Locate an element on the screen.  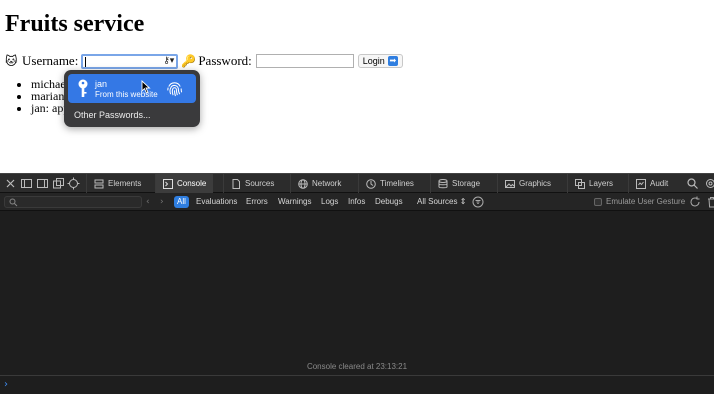
document-icon is located at coordinates (236, 183).